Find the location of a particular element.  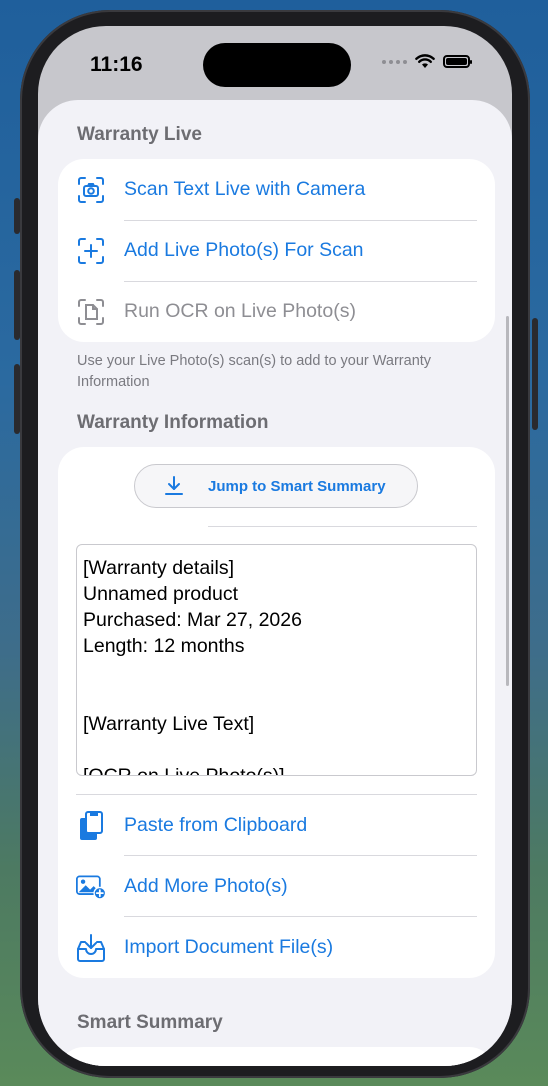

paste-from-clipboard-button: Paste from Clipboard is located at coordinates (276, 825).